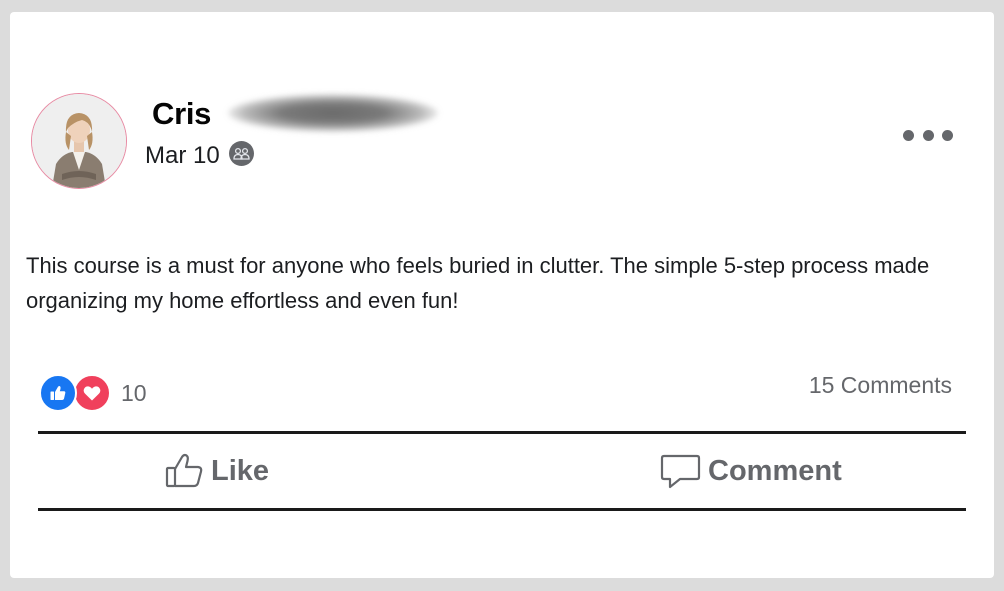 Image resolution: width=1004 pixels, height=591 pixels. I want to click on like-button: Like, so click(217, 471).